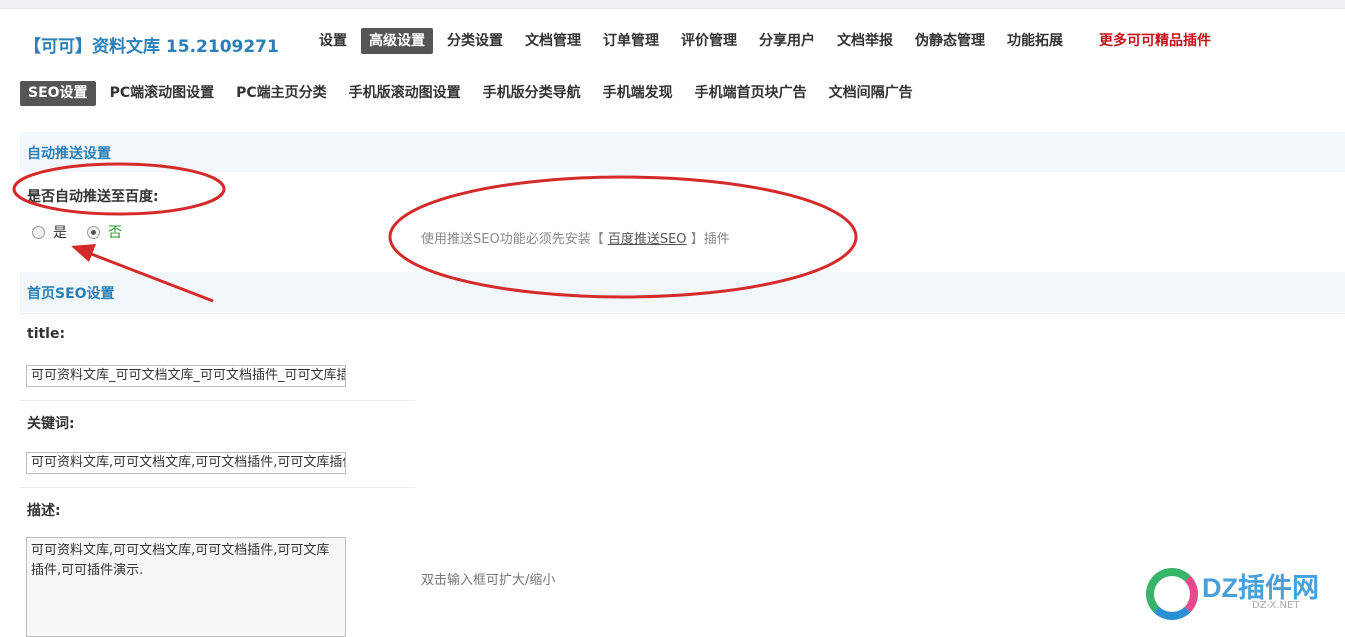 The image size is (1345, 637). Describe the element at coordinates (512, 239) in the screenshot. I see `hint-prefix: 使用推送SEO功能必须先安装【` at that location.